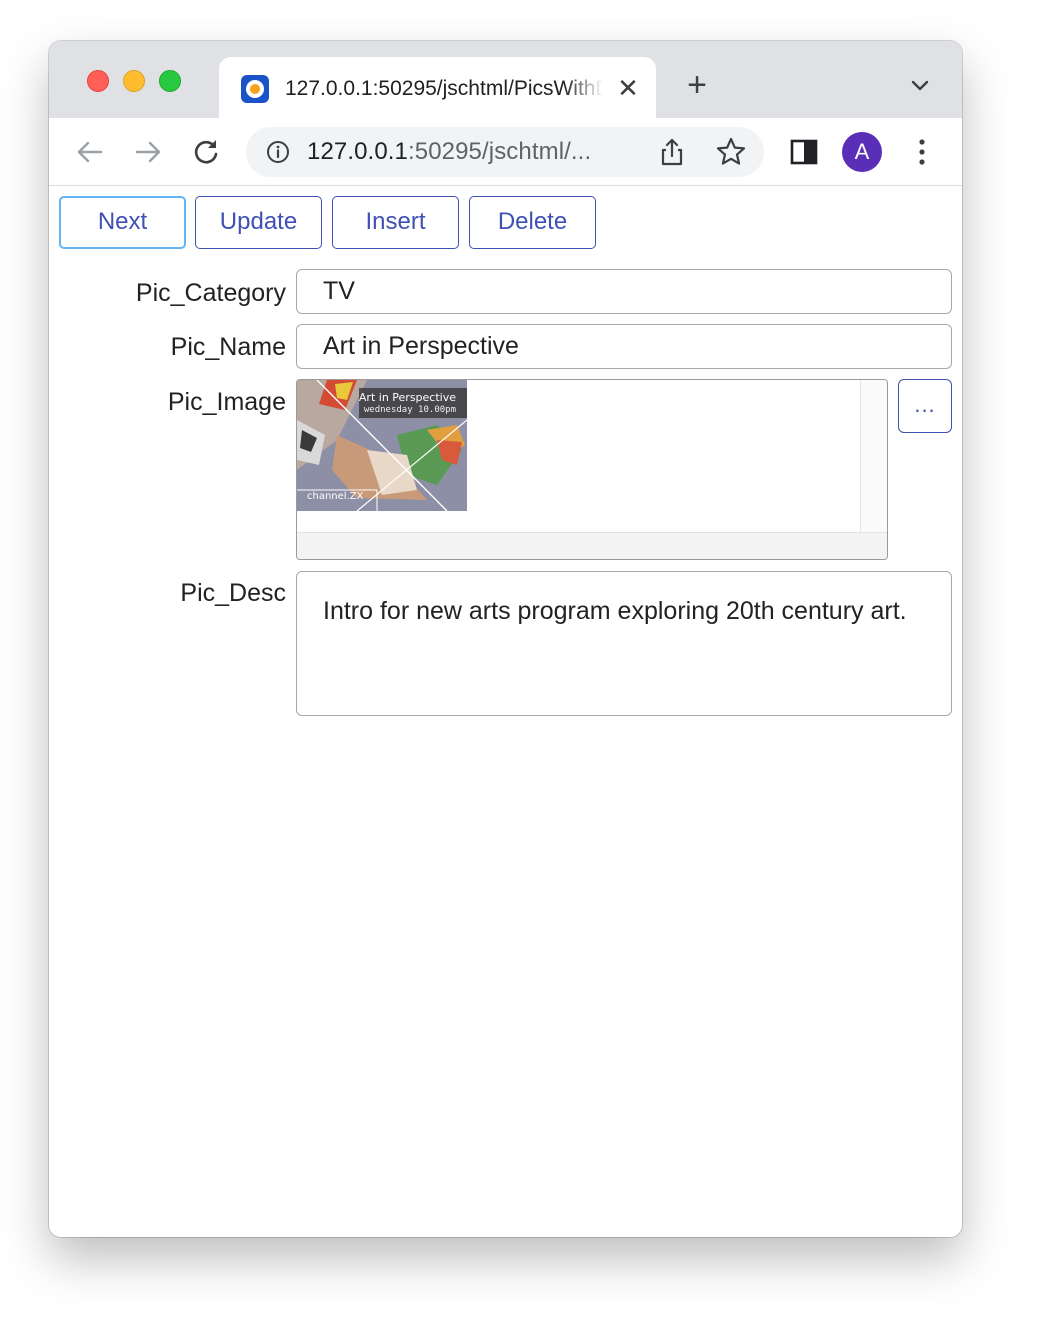 This screenshot has height=1331, width=1044. What do you see at coordinates (624, 346) in the screenshot?
I see `pic-name-field: Art in Perspective` at bounding box center [624, 346].